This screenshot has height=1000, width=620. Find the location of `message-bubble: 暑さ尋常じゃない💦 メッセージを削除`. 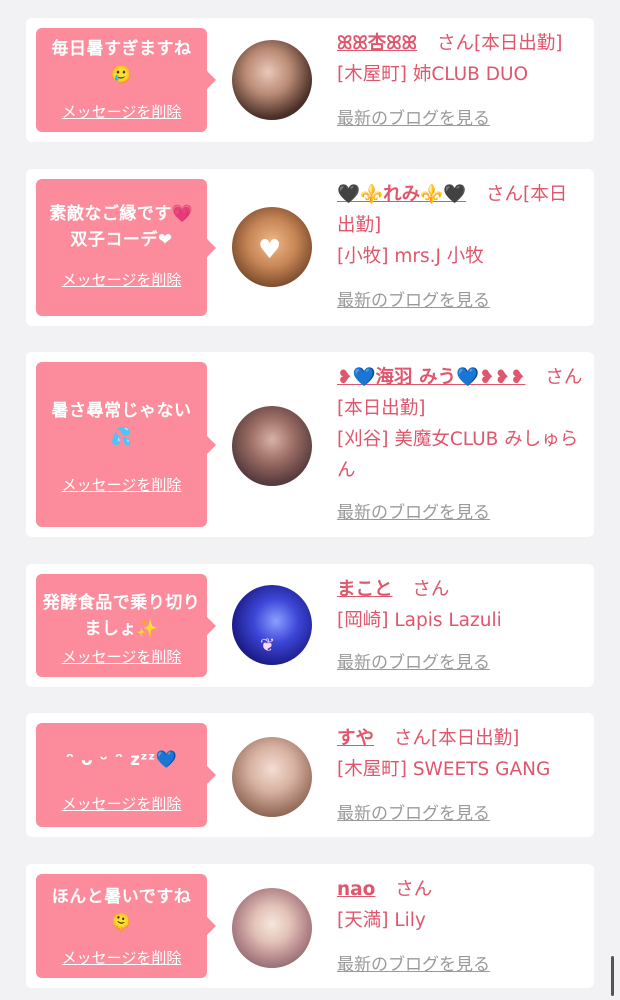

message-bubble: 暑さ尋常じゃない💦 メッセージを削除 is located at coordinates (126, 444).